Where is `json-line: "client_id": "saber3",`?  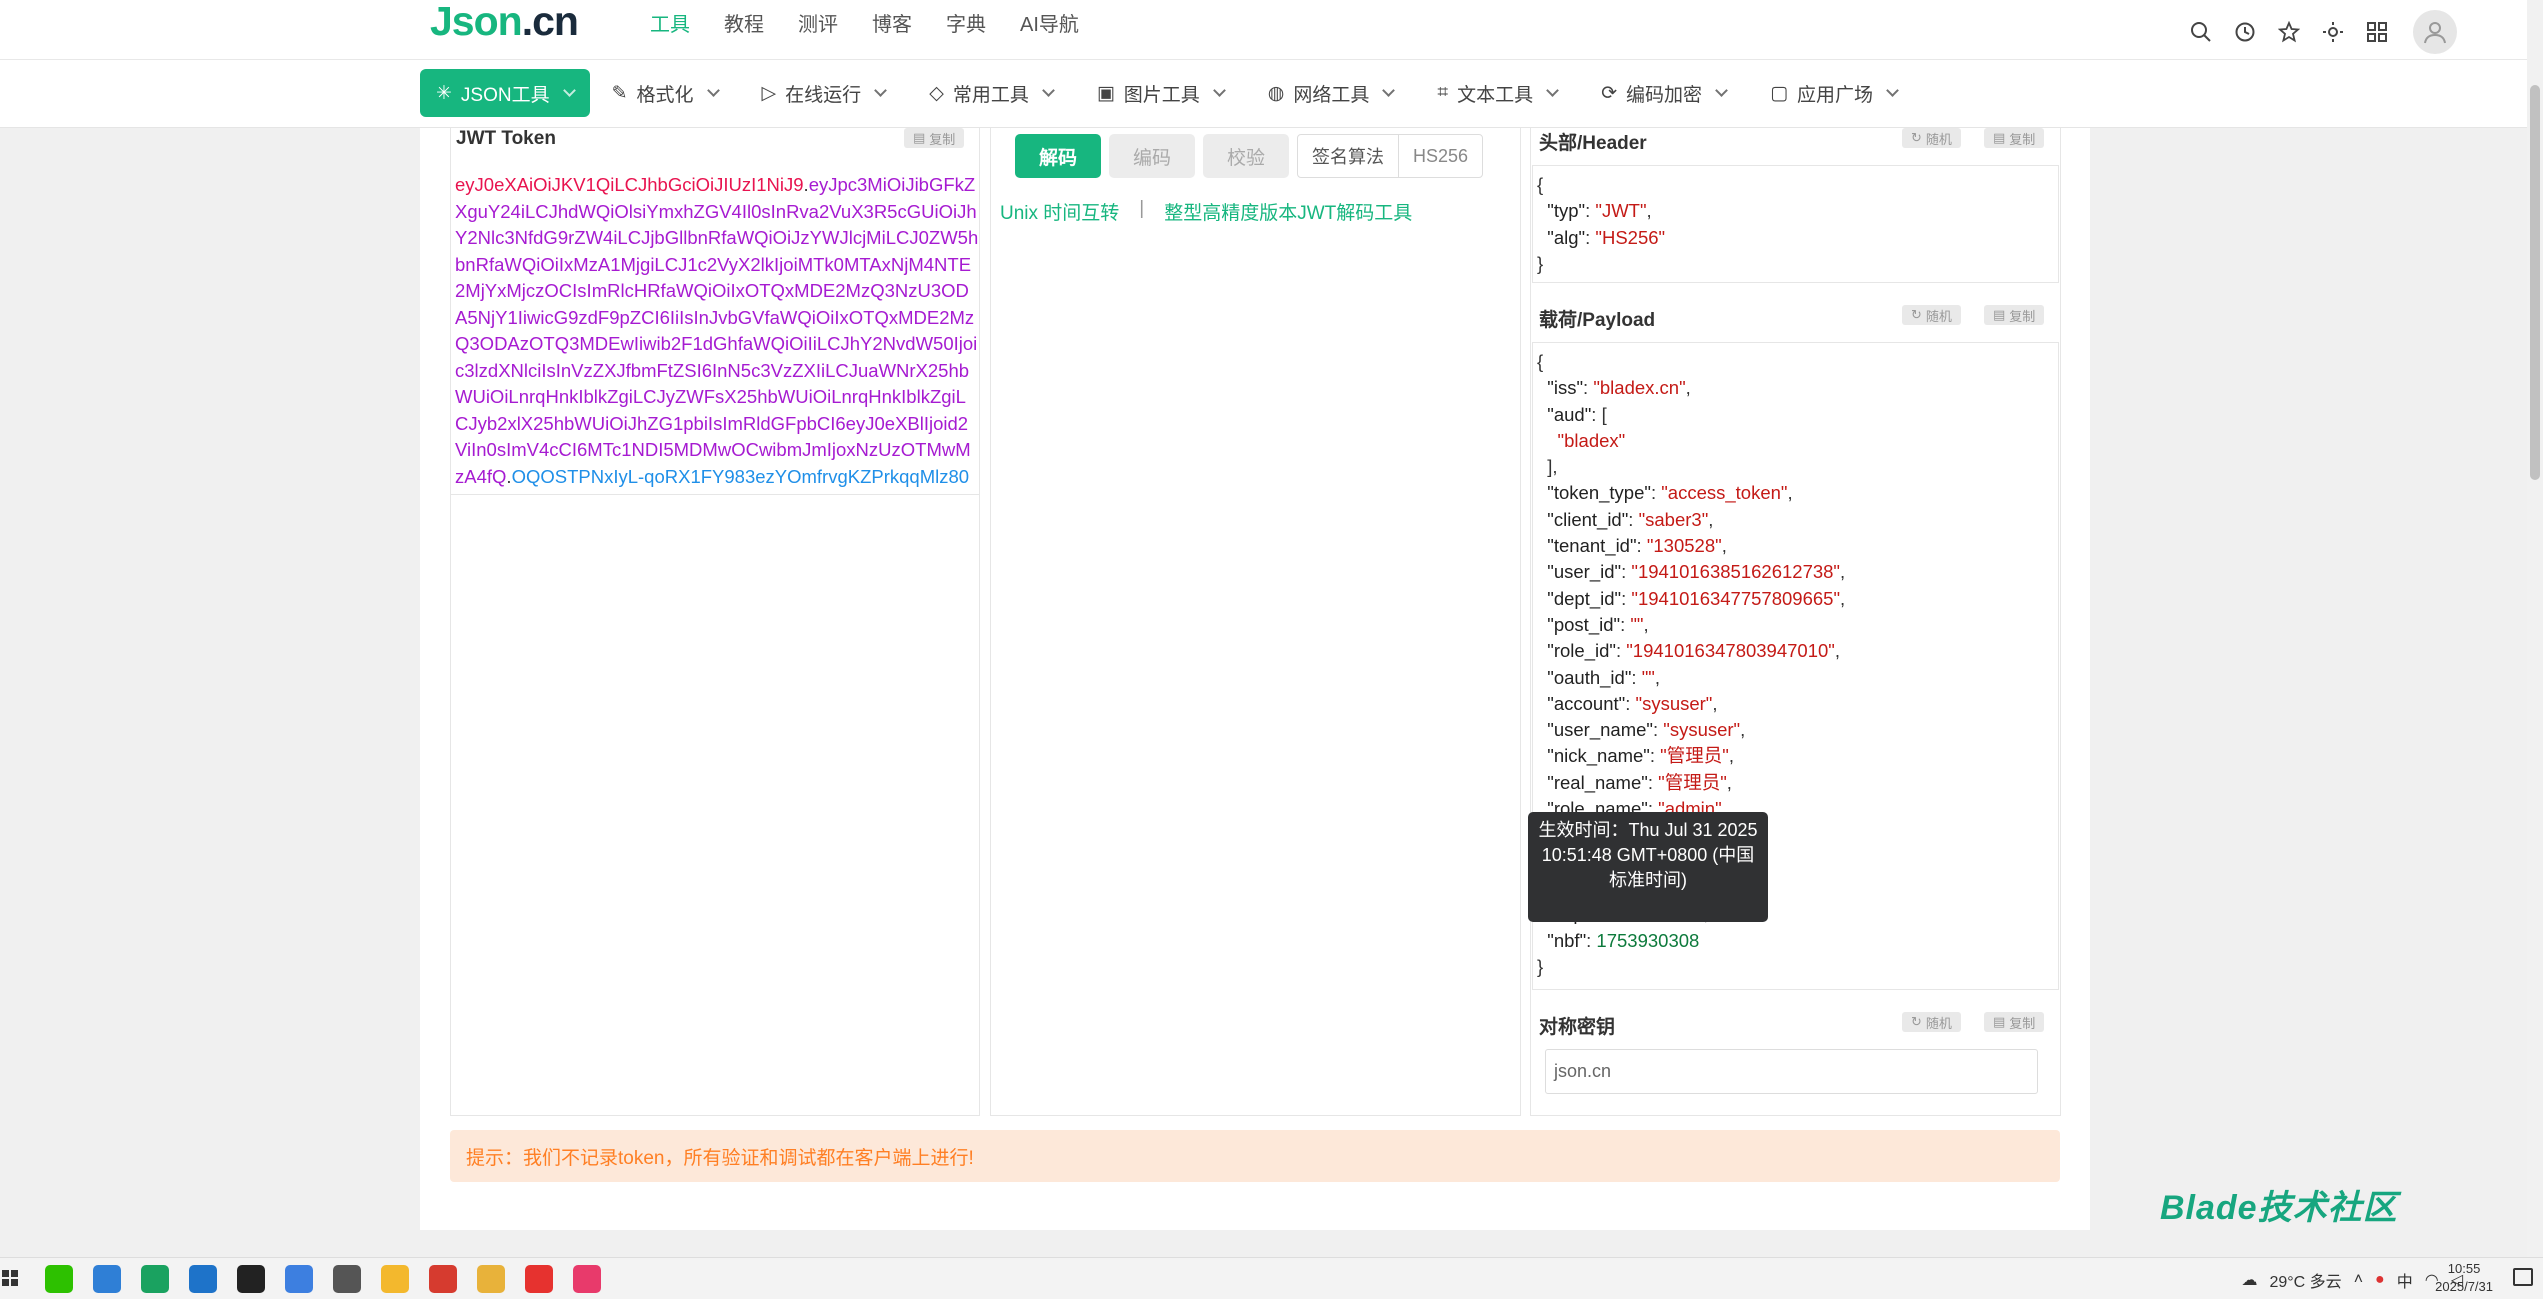 json-line: "client_id": "saber3", is located at coordinates (1625, 519).